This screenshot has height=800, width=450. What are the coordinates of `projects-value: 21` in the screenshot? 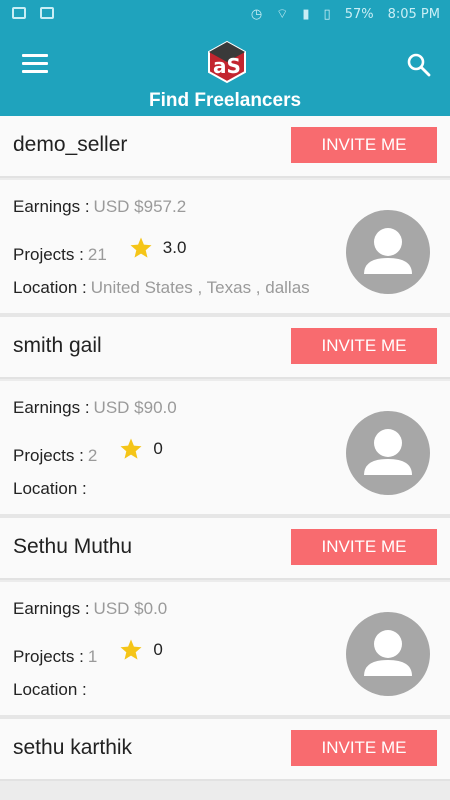 It's located at (97, 254).